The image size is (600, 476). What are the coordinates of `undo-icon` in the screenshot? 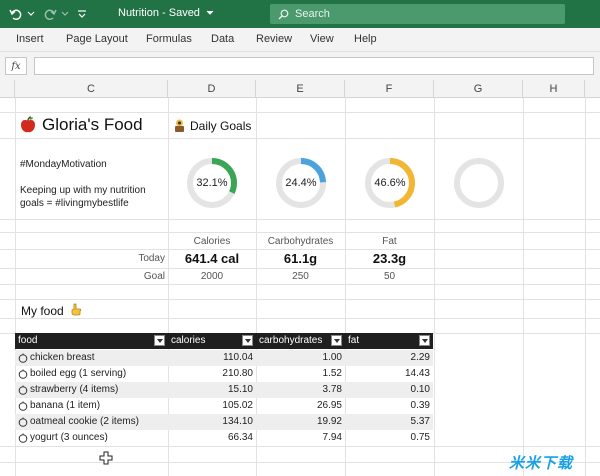 It's located at (16, 14).